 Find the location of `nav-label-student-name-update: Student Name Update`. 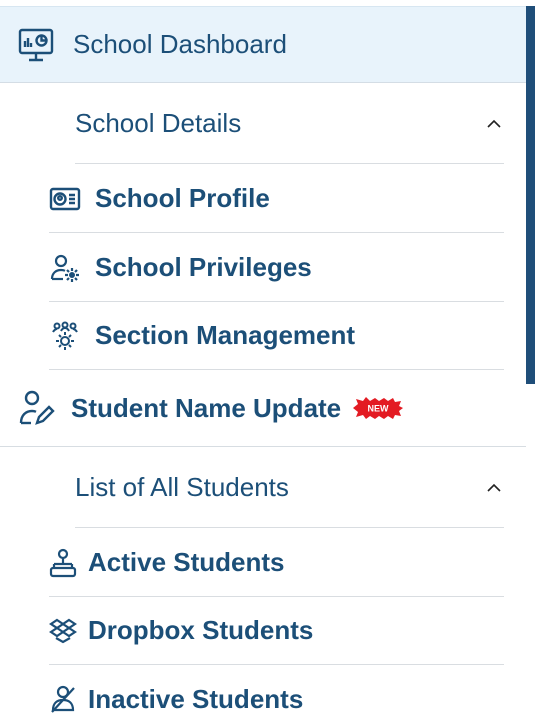

nav-label-student-name-update: Student Name Update is located at coordinates (206, 407).